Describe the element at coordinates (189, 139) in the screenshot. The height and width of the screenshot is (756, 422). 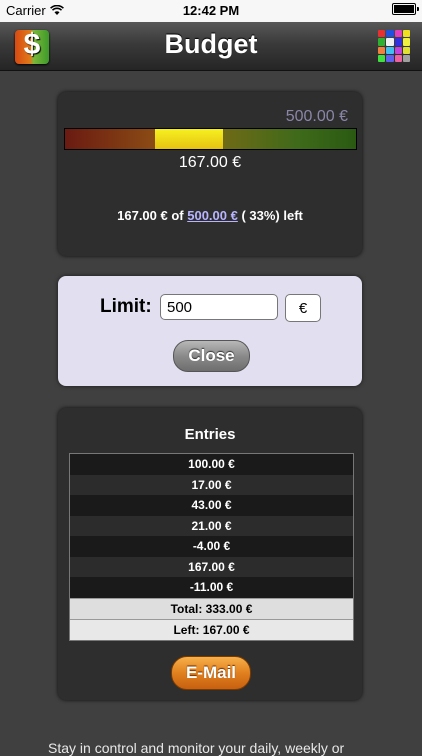
I see `progress-marker` at that location.